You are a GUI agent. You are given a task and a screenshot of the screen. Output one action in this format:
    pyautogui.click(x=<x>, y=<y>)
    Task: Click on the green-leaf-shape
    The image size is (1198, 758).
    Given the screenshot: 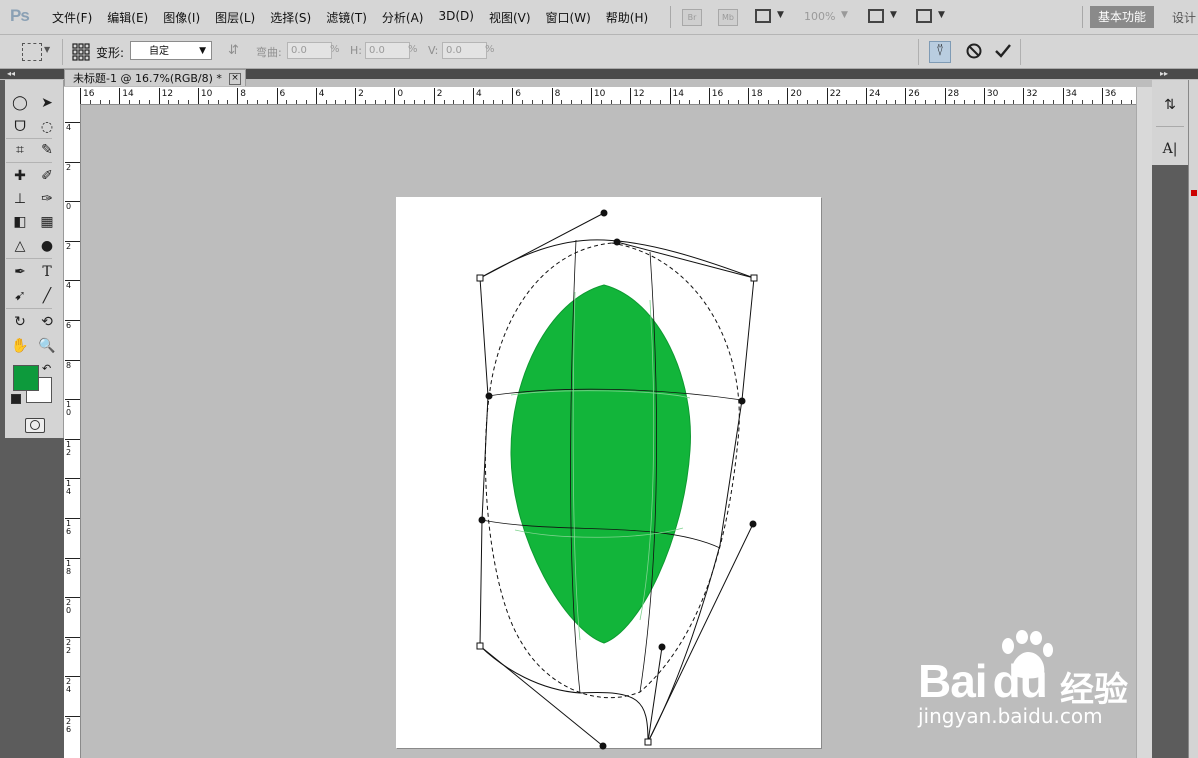 What is the action you would take?
    pyautogui.click(x=600, y=464)
    